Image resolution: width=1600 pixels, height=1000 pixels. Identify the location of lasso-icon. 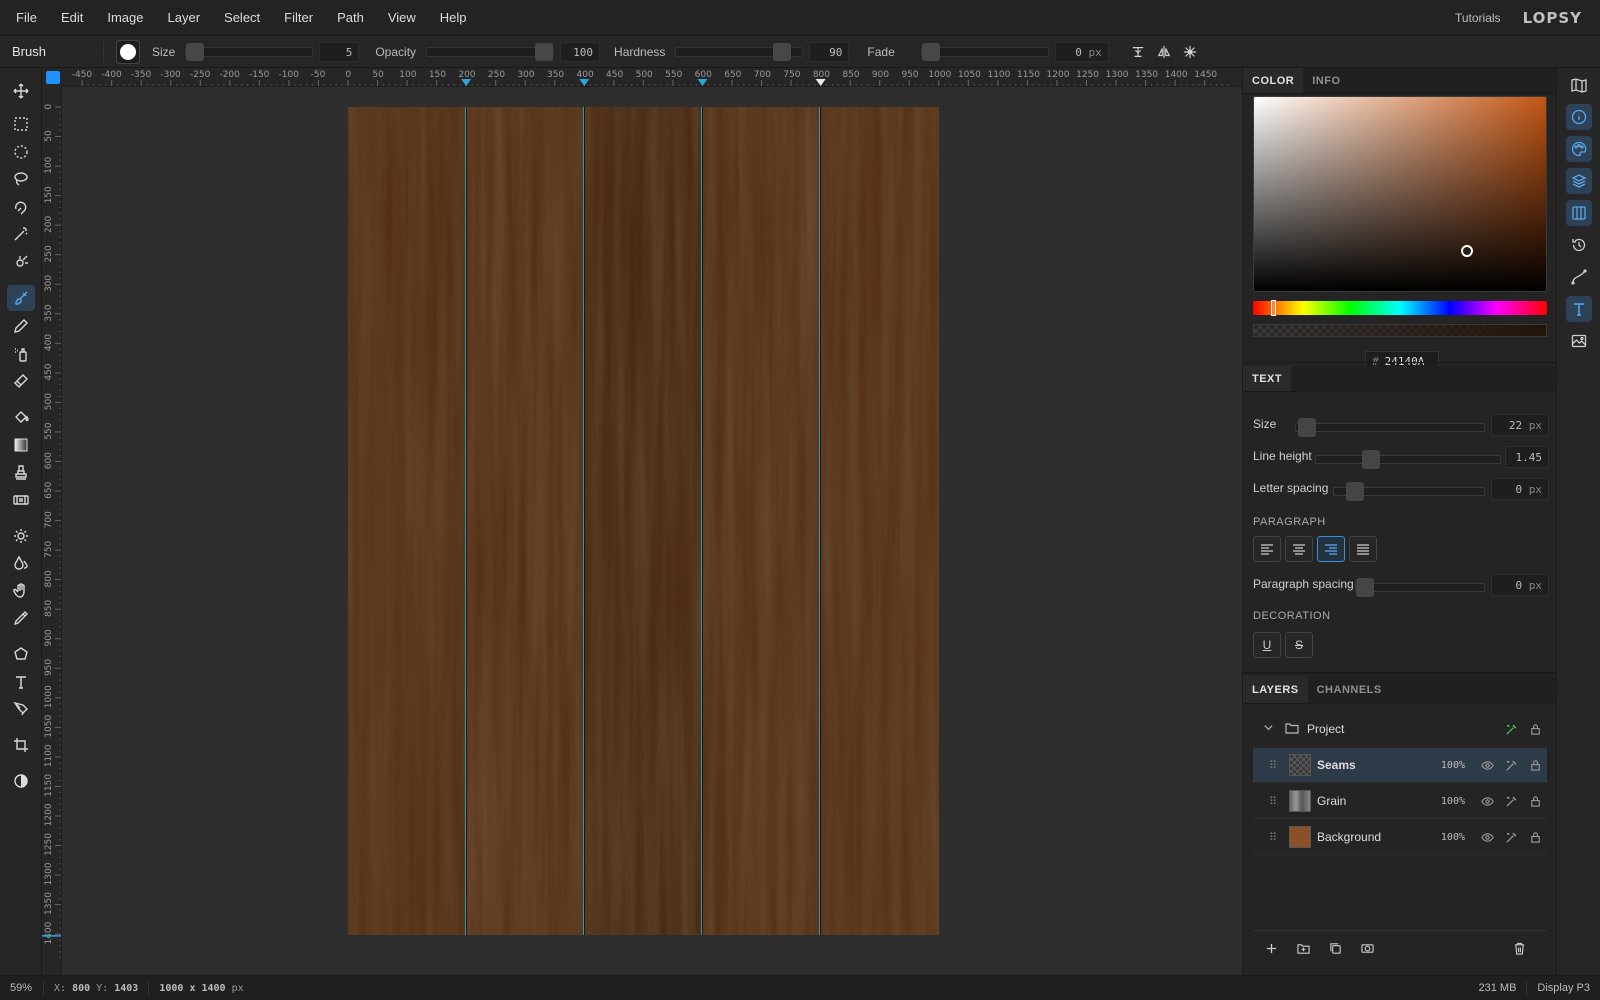
(21, 179).